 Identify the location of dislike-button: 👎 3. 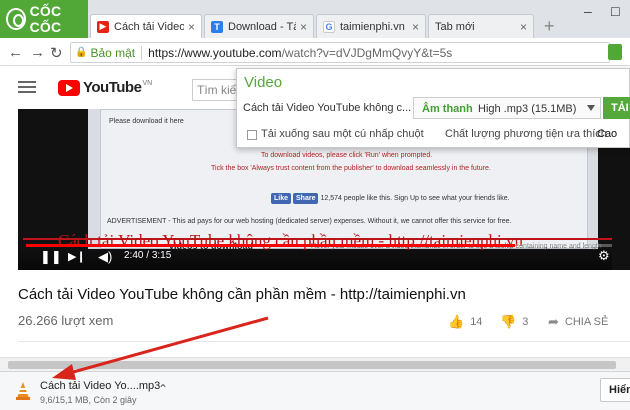
(514, 322).